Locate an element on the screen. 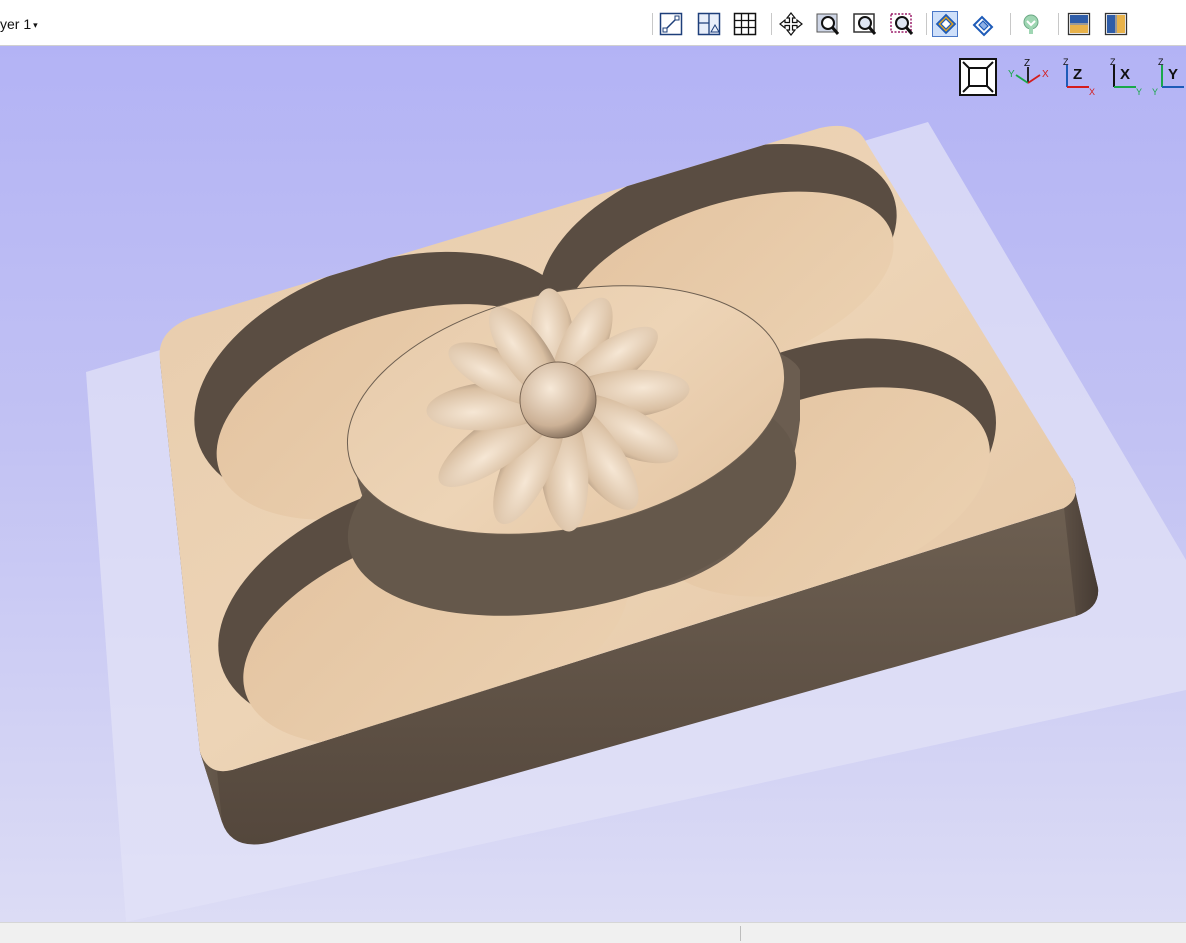 This screenshot has width=1186, height=943. top-view-icon: Z X Y is located at coordinates (1124, 77).